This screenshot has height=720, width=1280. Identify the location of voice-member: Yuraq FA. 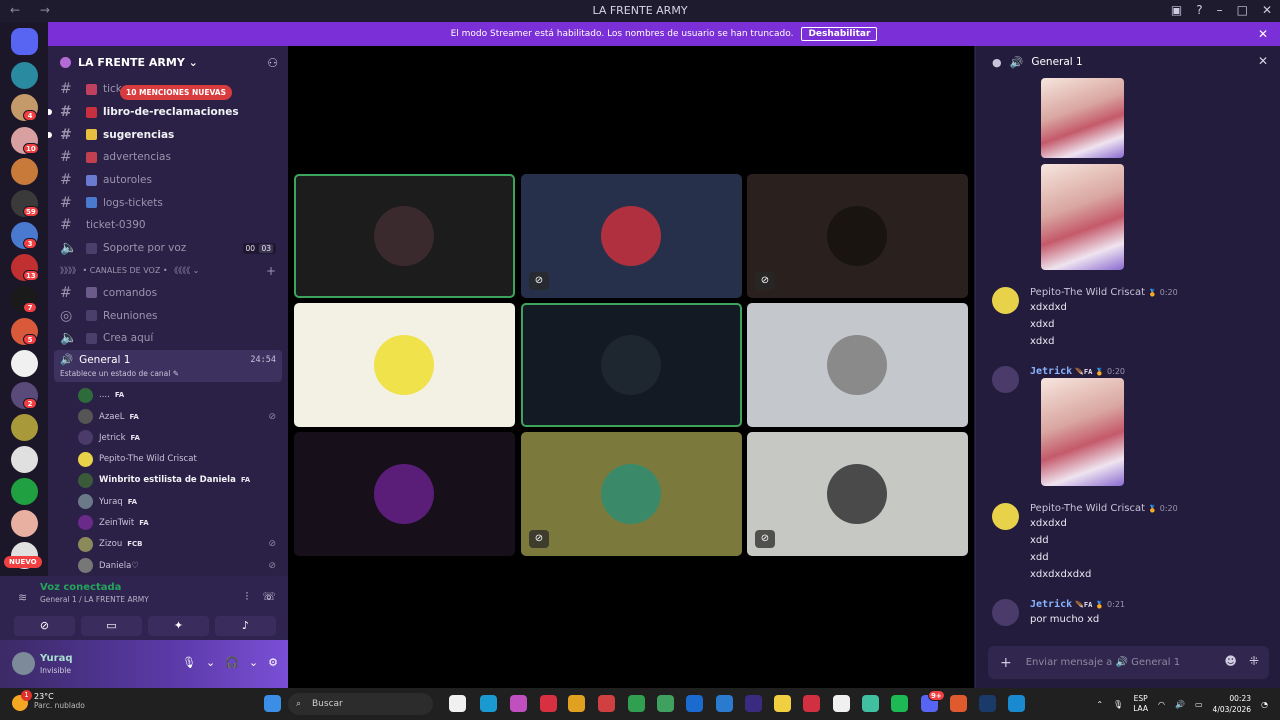
(168, 501).